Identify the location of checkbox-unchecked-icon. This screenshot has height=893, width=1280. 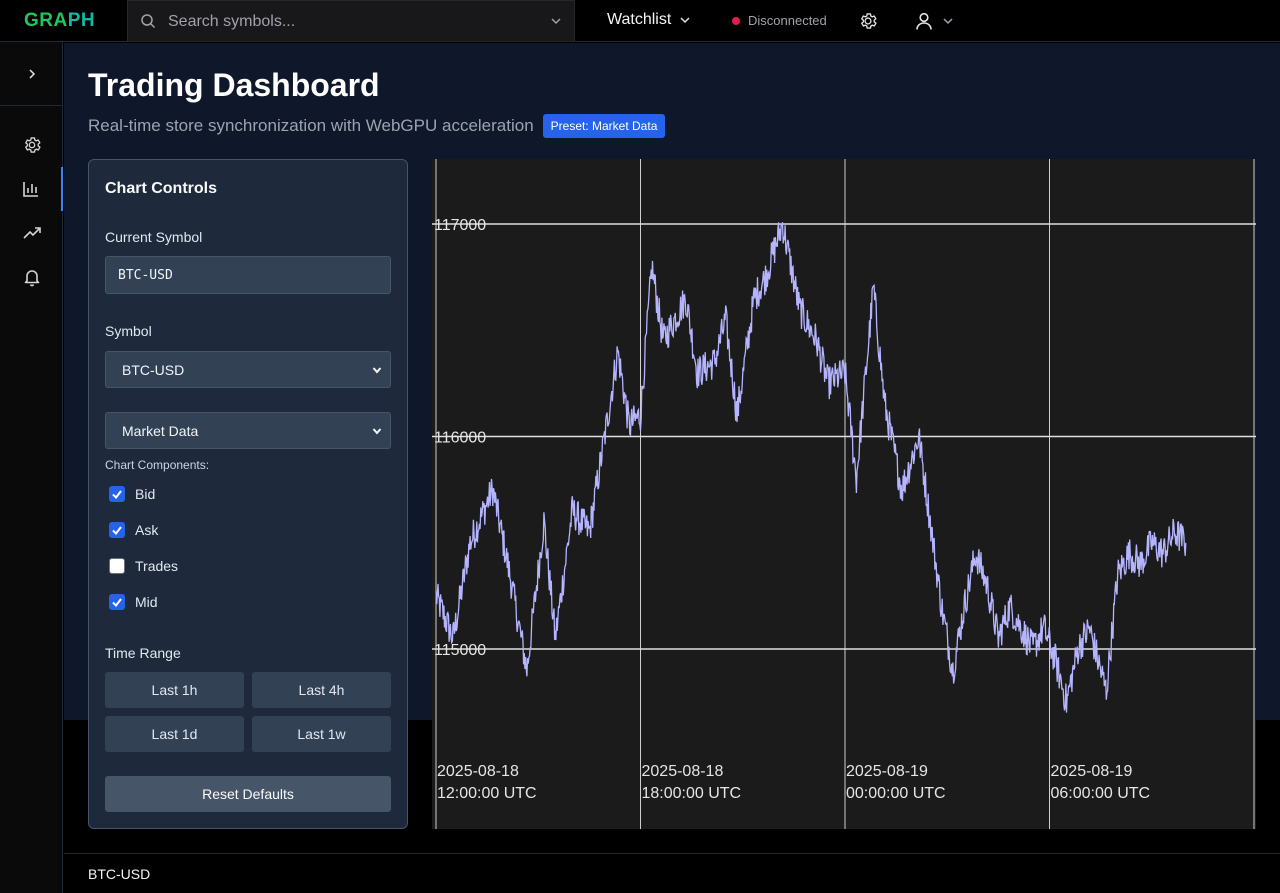
(117, 566).